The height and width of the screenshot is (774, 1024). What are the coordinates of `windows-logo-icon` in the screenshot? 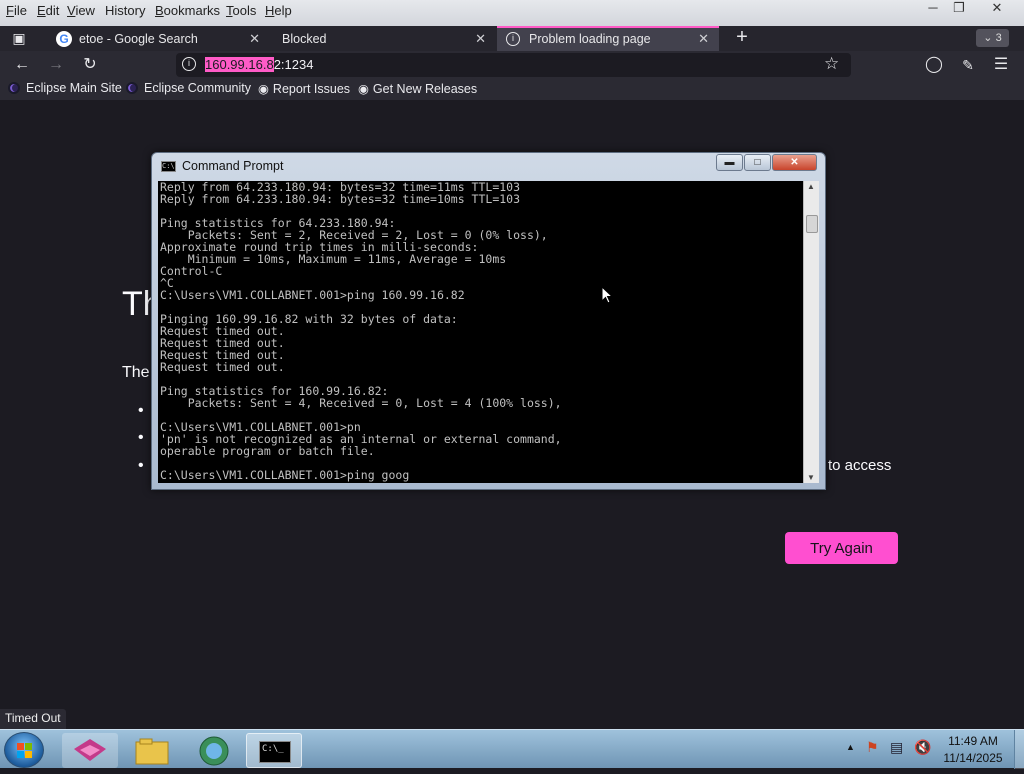 It's located at (24, 750).